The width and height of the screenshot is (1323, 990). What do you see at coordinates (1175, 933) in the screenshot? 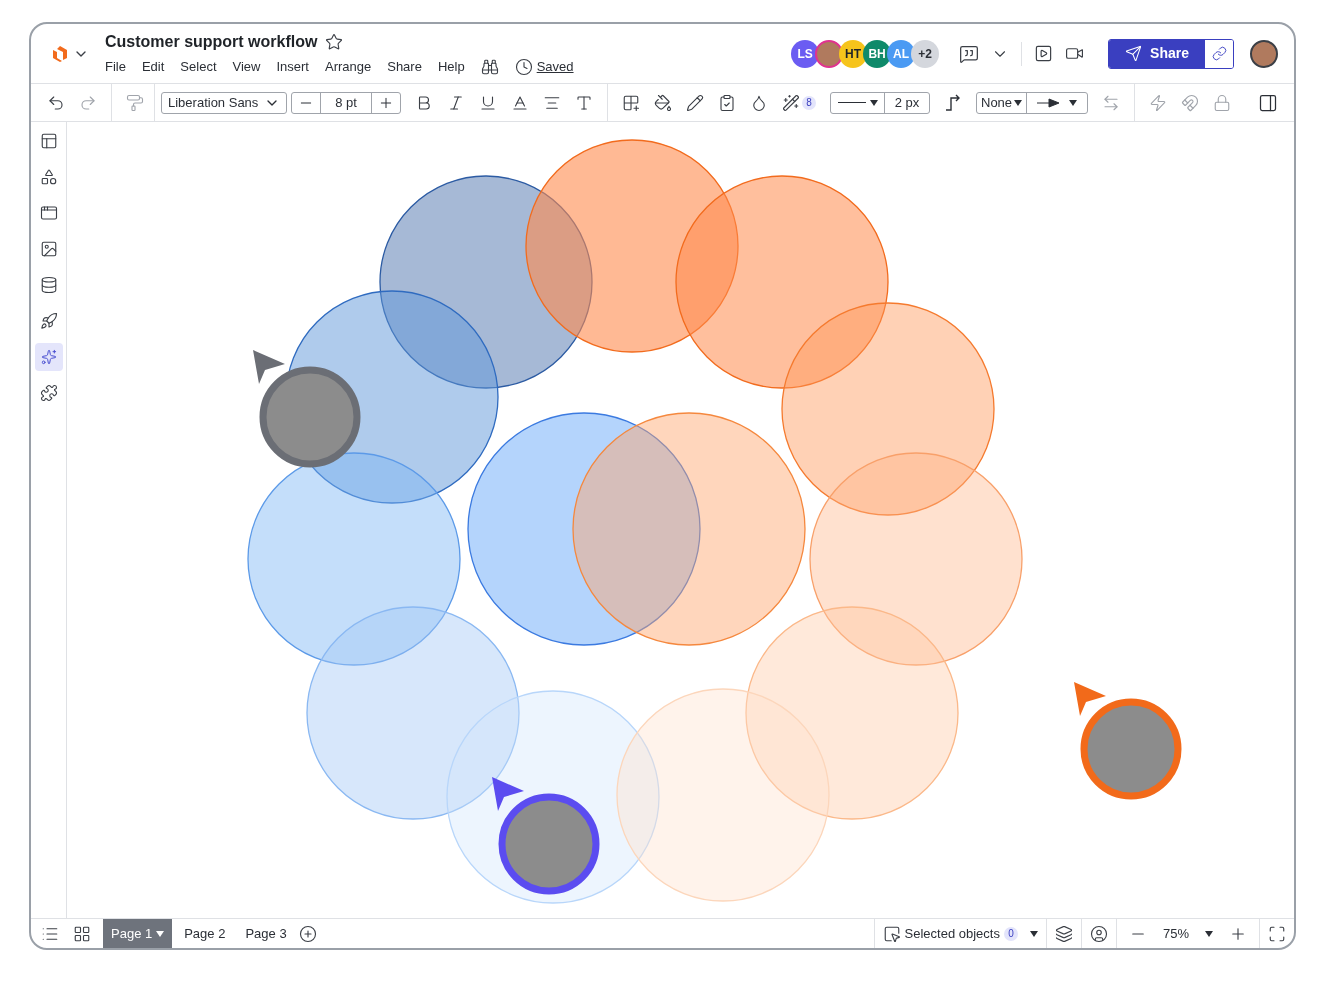
I see `zoom-level: 75%` at bounding box center [1175, 933].